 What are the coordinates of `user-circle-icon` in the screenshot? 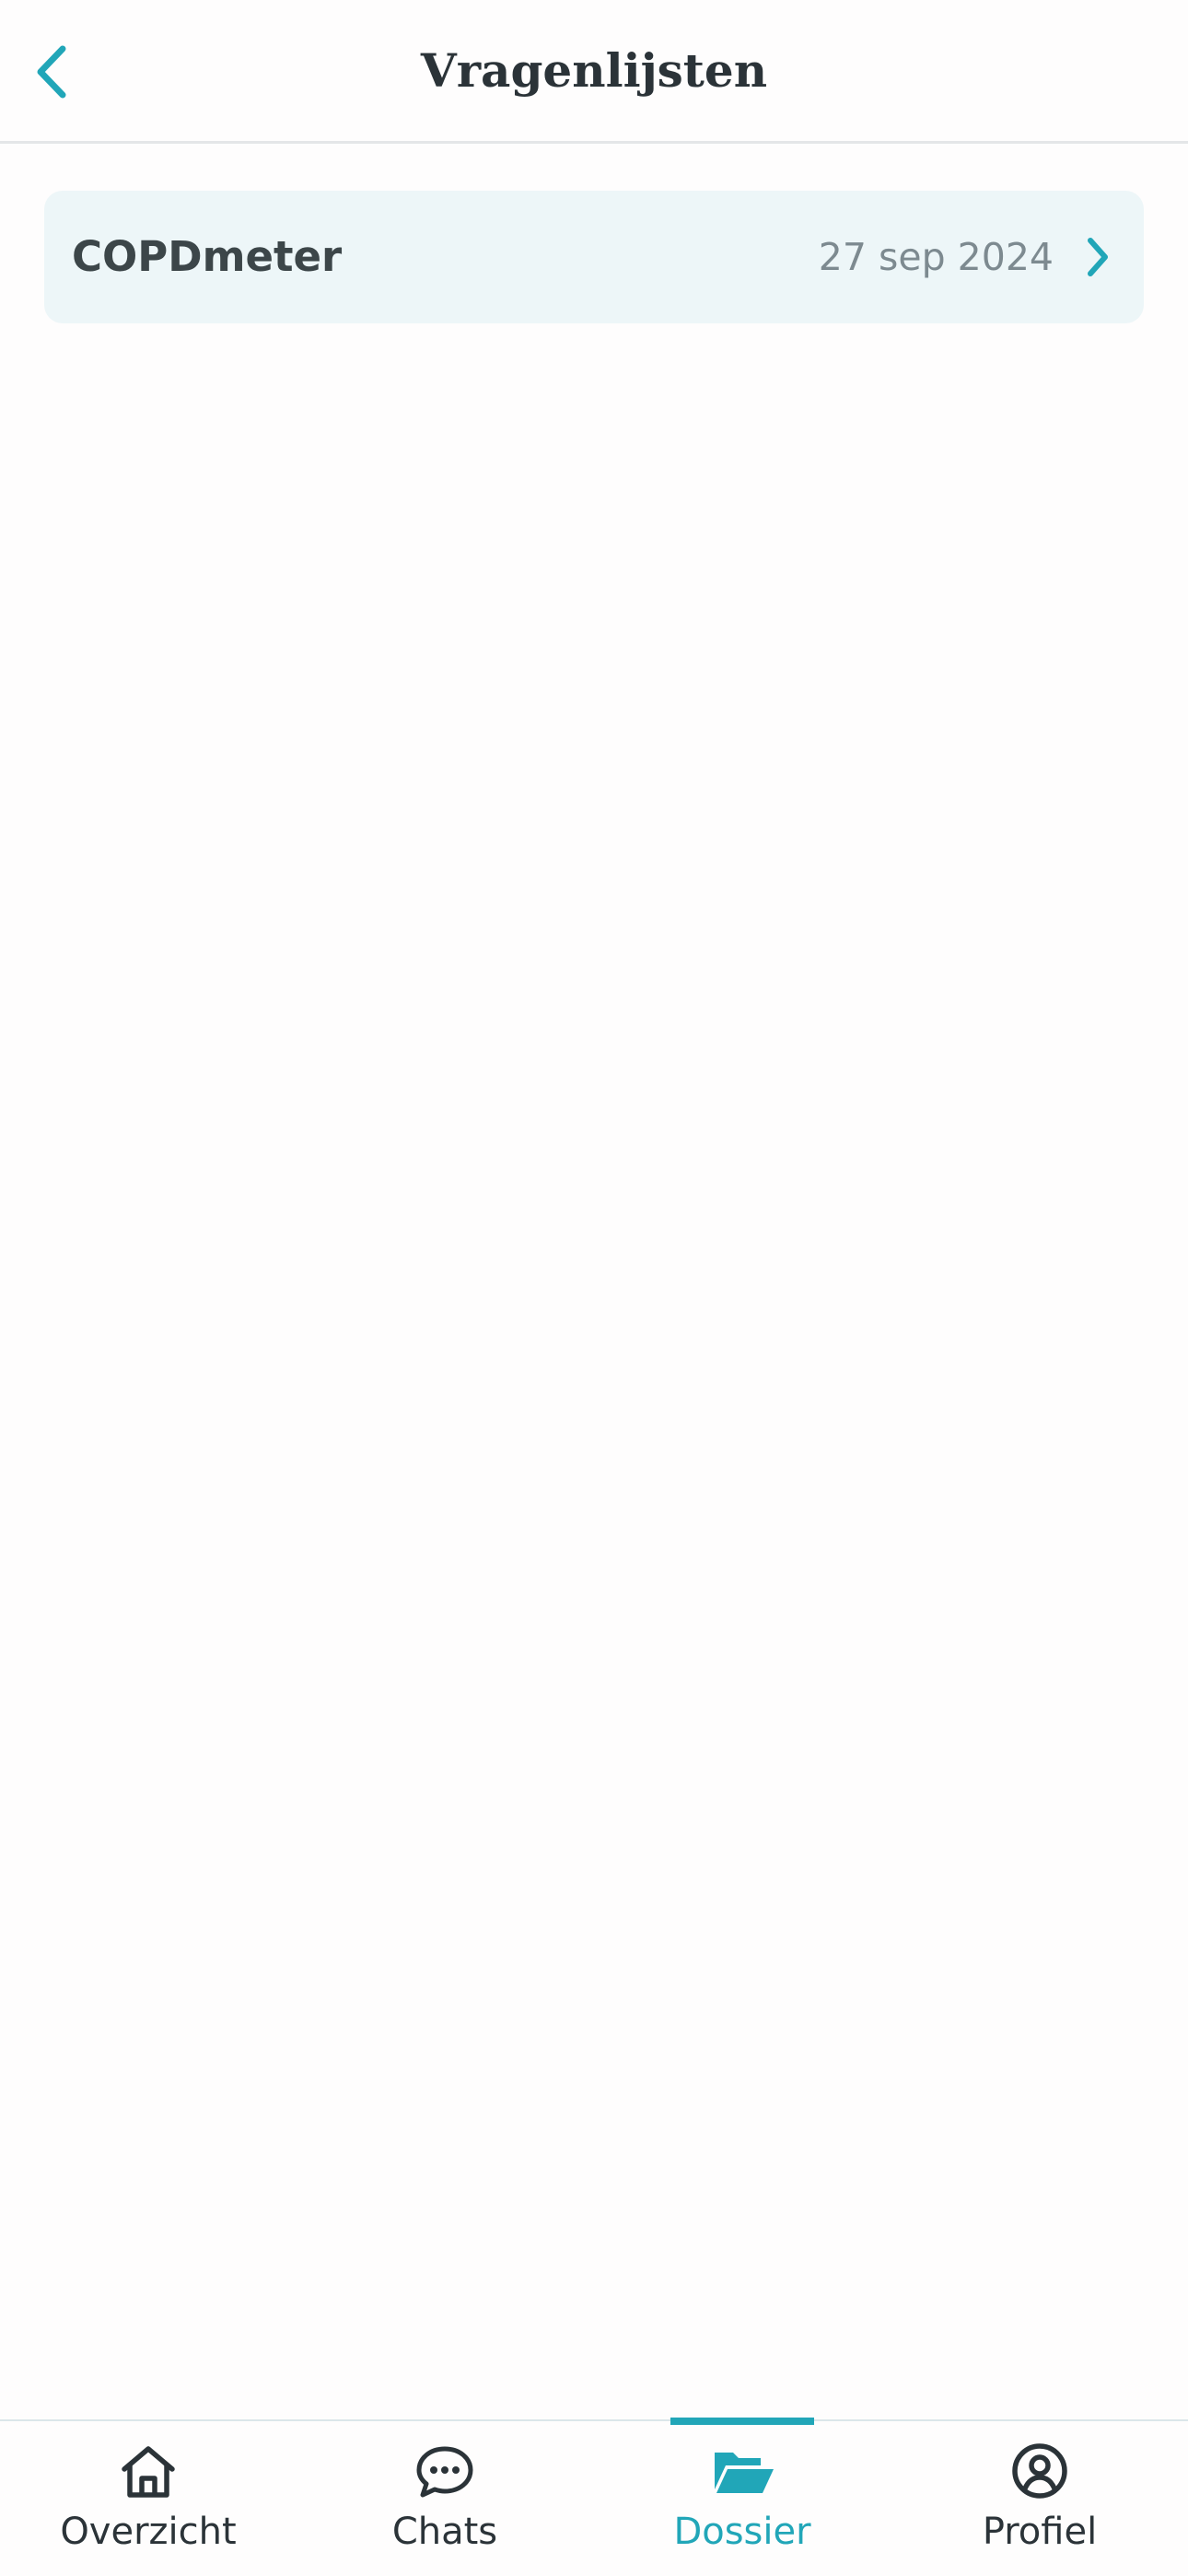 It's located at (1039, 2471).